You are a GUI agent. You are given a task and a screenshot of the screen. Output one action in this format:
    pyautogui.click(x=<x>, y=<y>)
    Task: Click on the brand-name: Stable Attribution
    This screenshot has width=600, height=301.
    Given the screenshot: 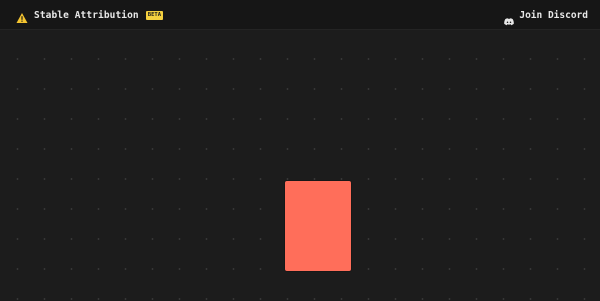 What is the action you would take?
    pyautogui.click(x=86, y=15)
    